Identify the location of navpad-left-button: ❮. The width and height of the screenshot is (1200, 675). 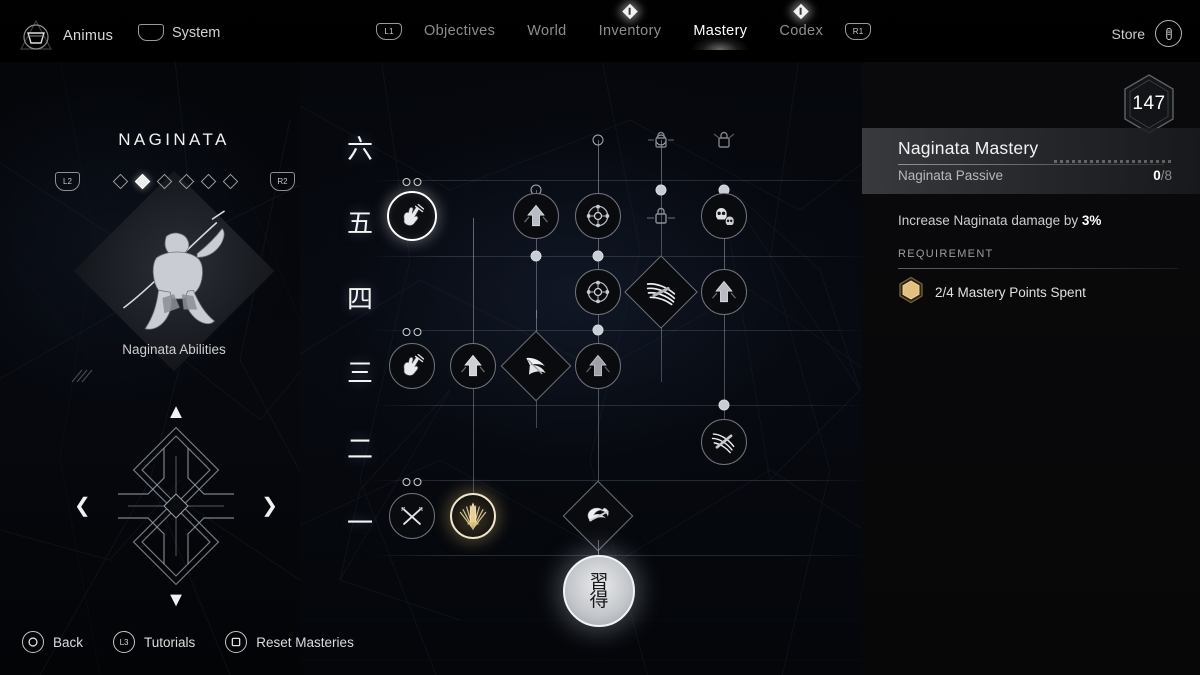
(82, 506).